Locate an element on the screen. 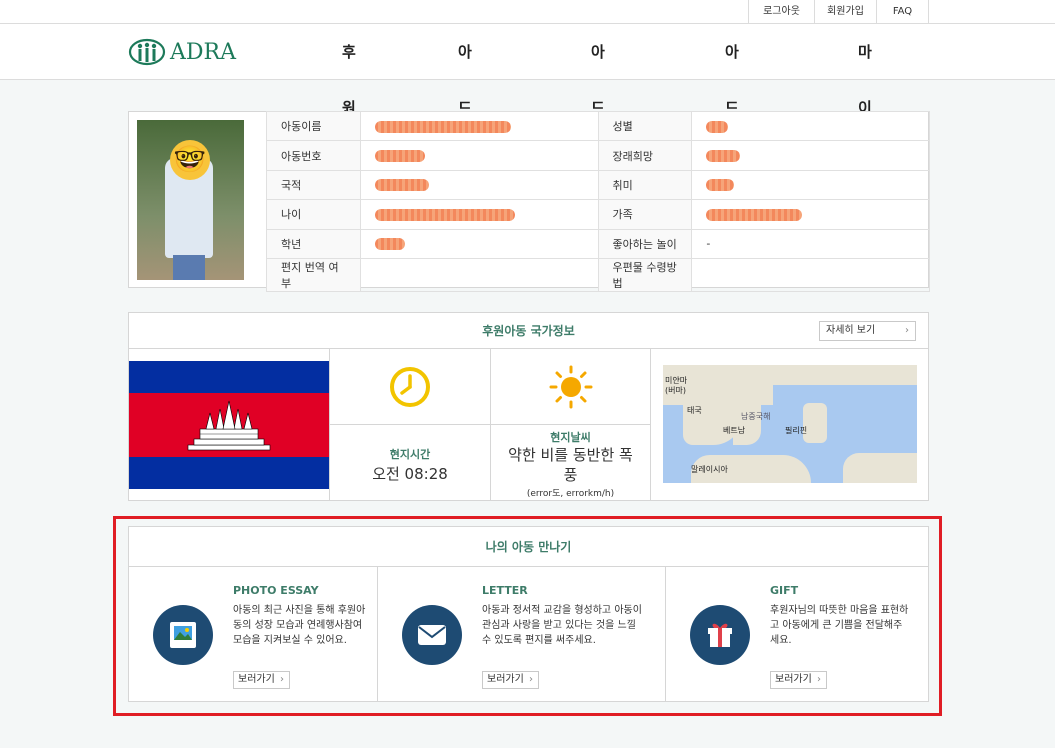 This screenshot has height=748, width=1055. envelope-icon is located at coordinates (432, 635).